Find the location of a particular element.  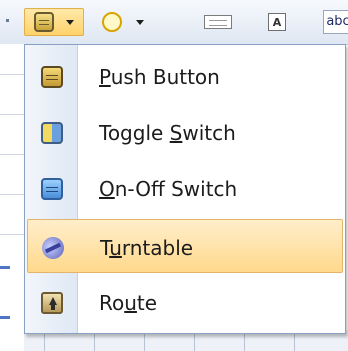

menu-item-label: Toggle Switch is located at coordinates (167, 133).